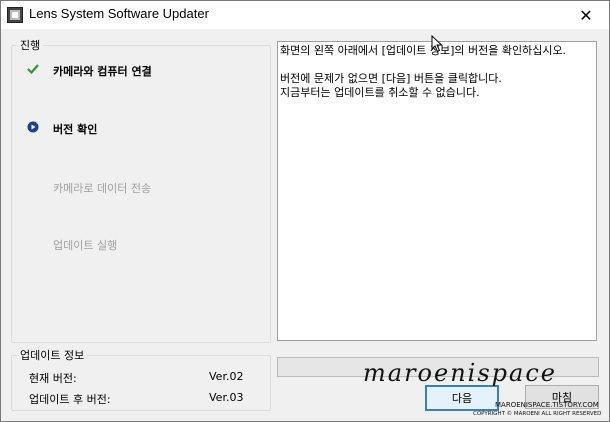  What do you see at coordinates (586, 15) in the screenshot?
I see `close-button: ✕` at bounding box center [586, 15].